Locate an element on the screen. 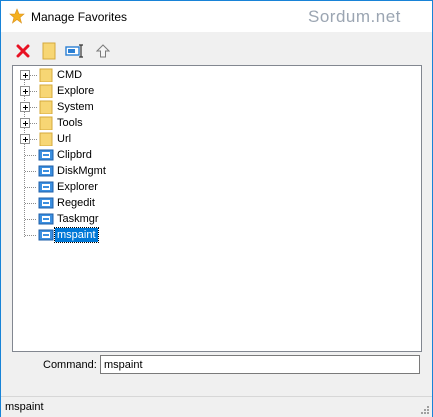  tree-item-explorer: Explorer is located at coordinates (113, 187).